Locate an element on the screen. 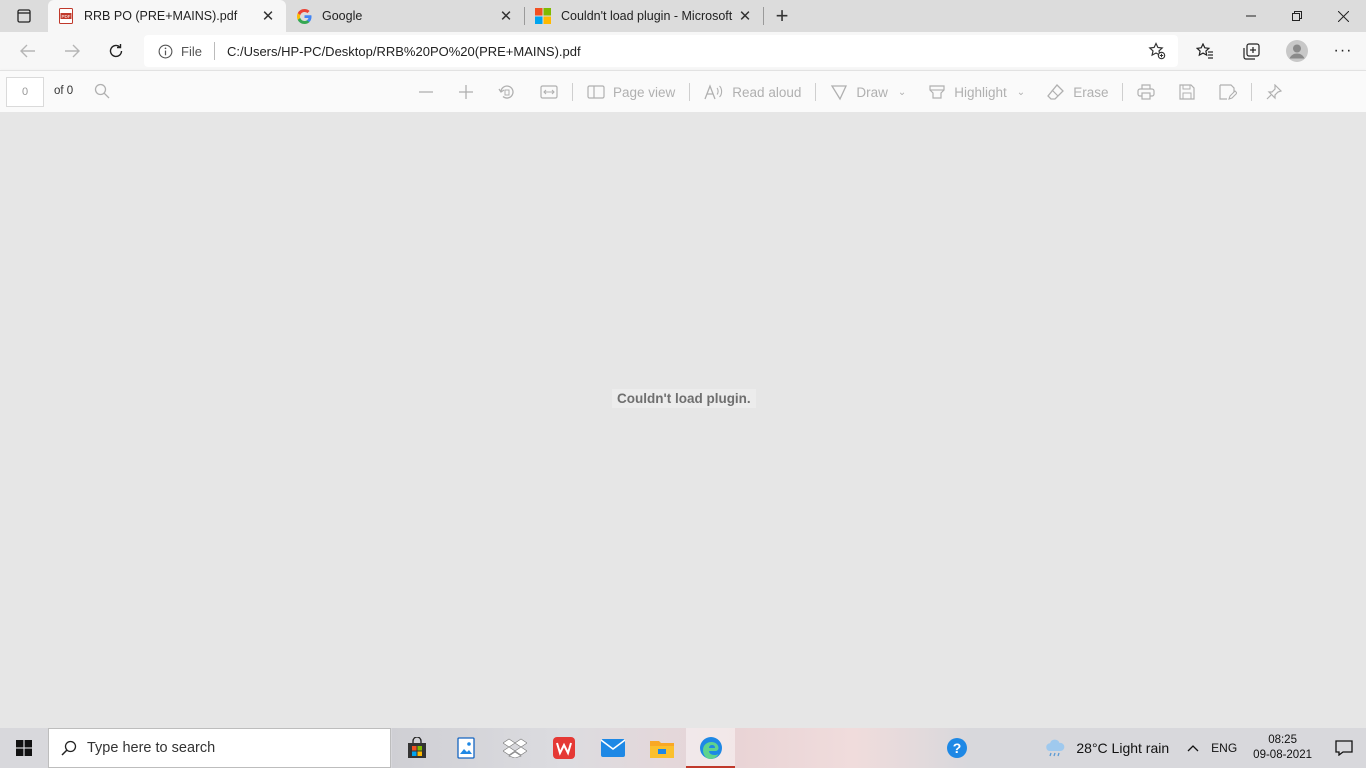  photos-icon is located at coordinates (465, 748).